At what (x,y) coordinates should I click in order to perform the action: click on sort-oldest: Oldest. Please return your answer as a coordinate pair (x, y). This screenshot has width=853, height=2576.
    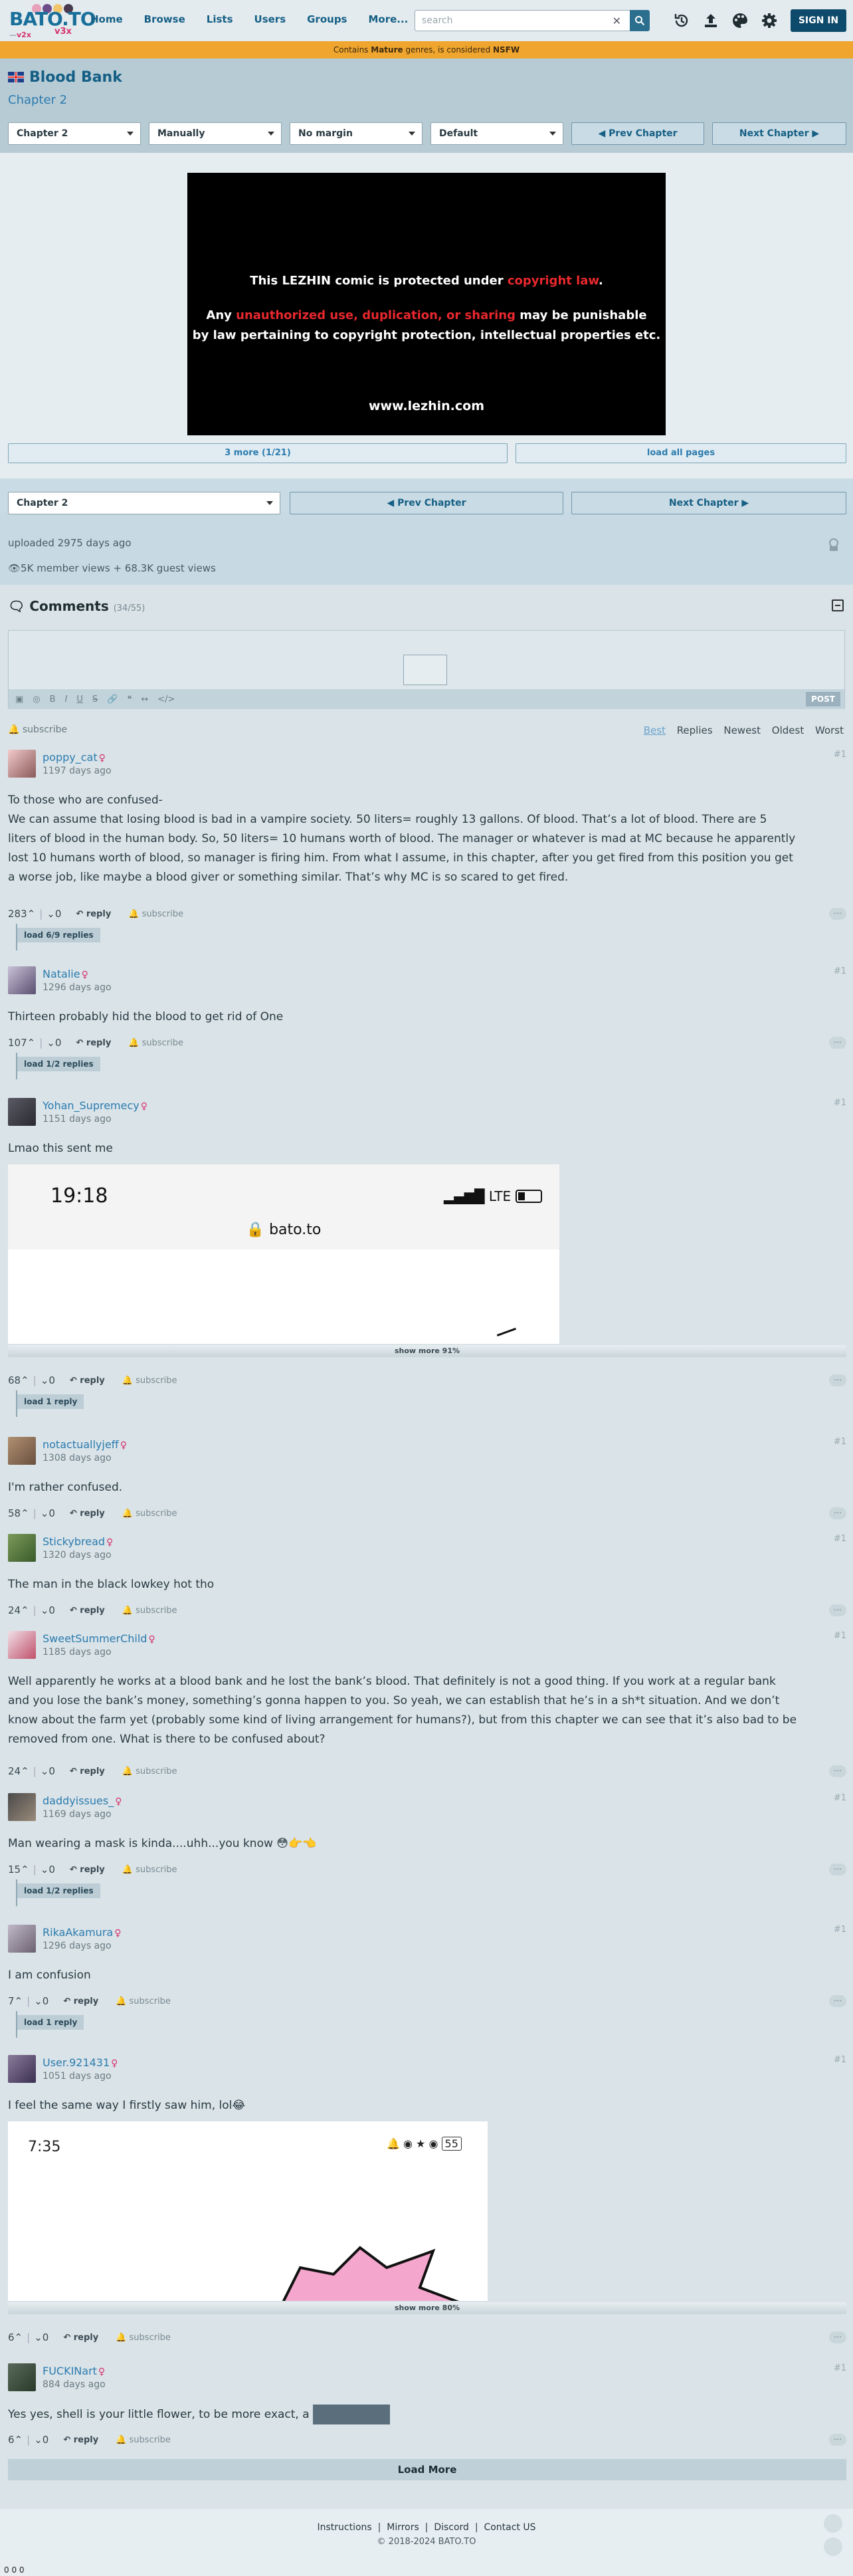
    Looking at the image, I should click on (788, 730).